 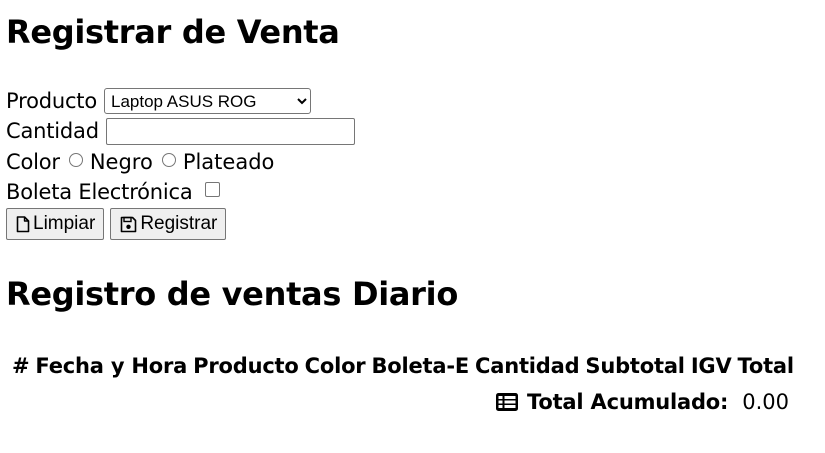 I want to click on quantity-label: Cantidad, so click(x=52, y=130).